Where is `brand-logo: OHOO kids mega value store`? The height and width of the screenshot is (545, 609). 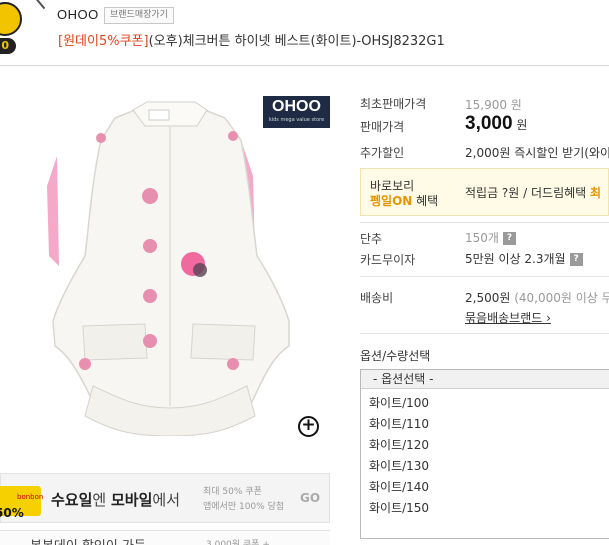 brand-logo: OHOO kids mega value store is located at coordinates (296, 112).